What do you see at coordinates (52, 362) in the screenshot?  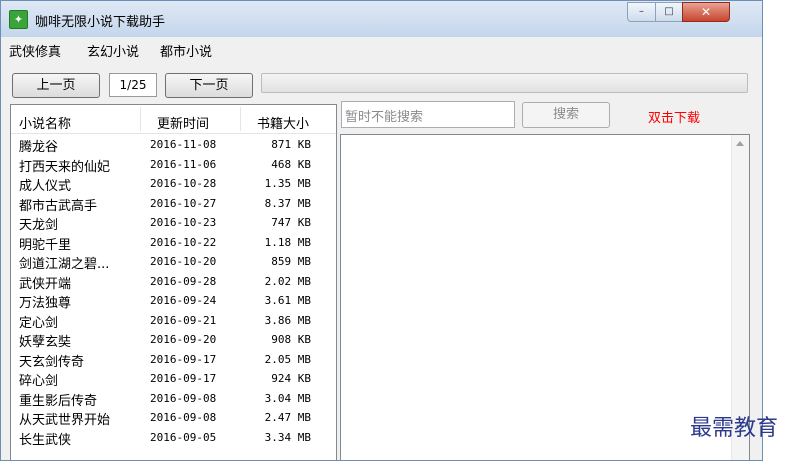 I see `novel-name: 天玄剑传奇` at bounding box center [52, 362].